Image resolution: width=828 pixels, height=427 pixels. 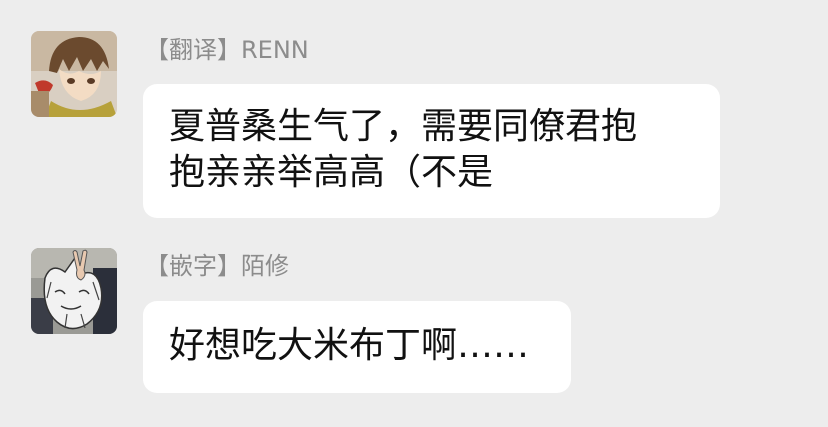 I want to click on sketch-peace-sign-avatar-icon, so click(x=74, y=291).